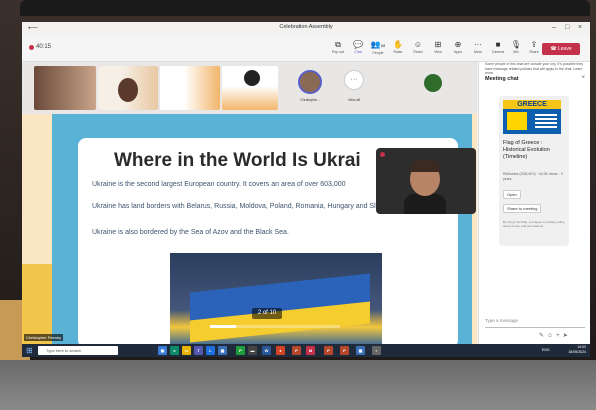 Image resolution: width=596 pixels, height=410 pixels. What do you see at coordinates (210, 350) in the screenshot?
I see `app-icon: L` at bounding box center [210, 350].